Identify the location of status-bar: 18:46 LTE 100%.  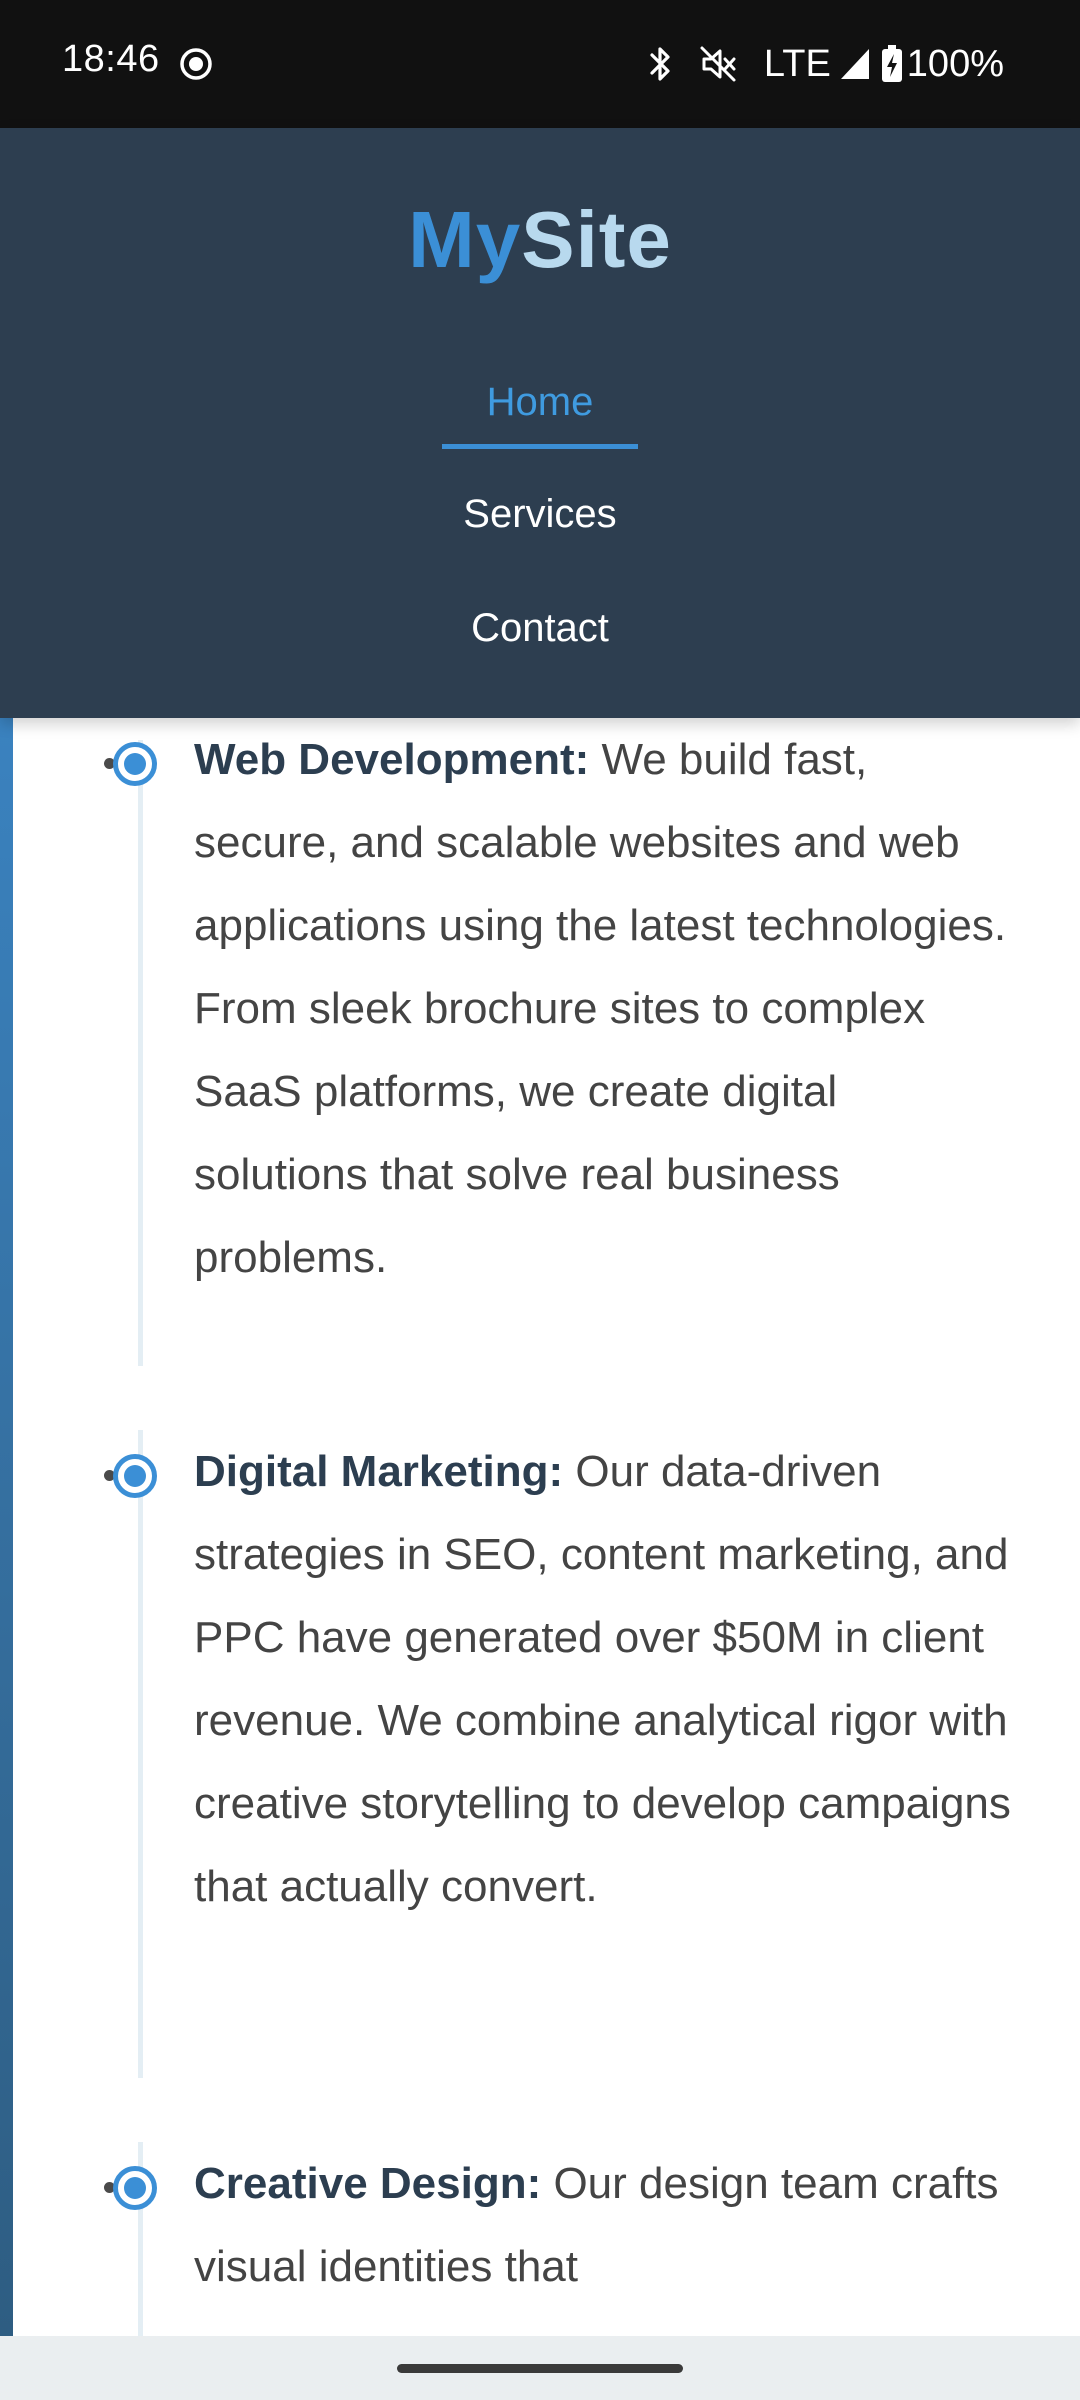
(540, 64).